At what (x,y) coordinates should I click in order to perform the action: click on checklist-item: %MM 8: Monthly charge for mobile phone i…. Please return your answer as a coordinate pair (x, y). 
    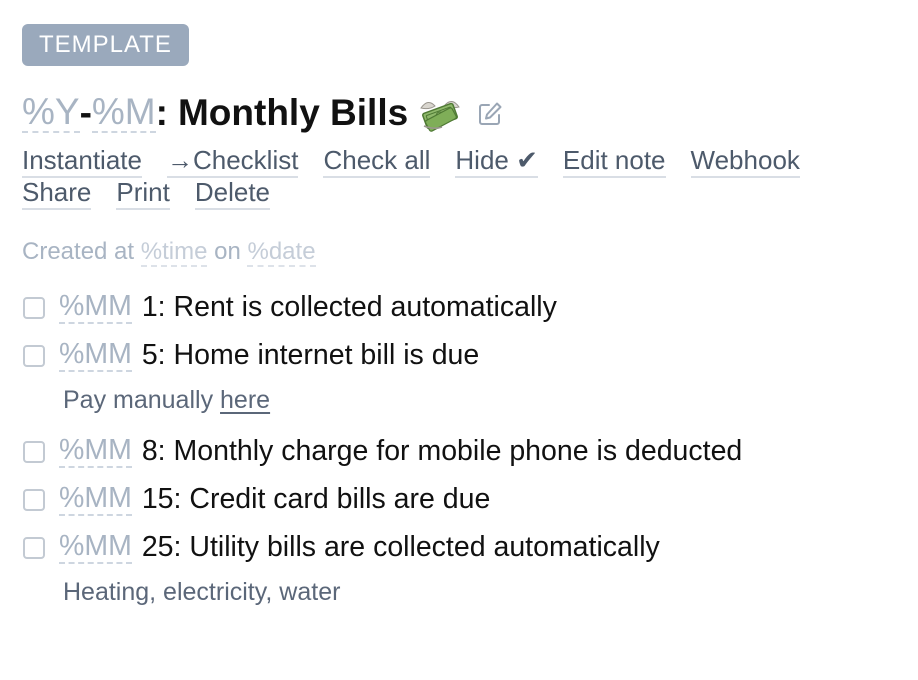
    Looking at the image, I should click on (470, 452).